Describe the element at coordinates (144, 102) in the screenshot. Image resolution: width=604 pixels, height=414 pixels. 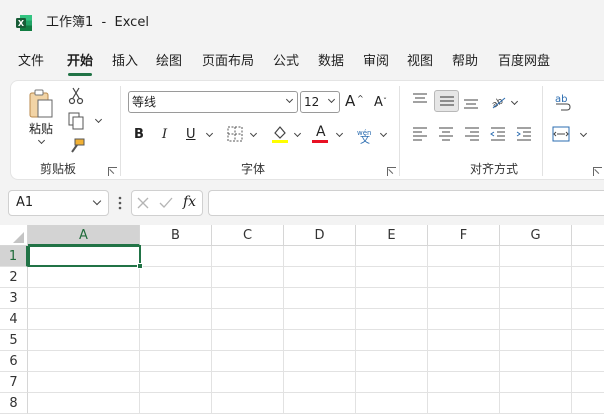
I see `font-name-value: 等线` at that location.